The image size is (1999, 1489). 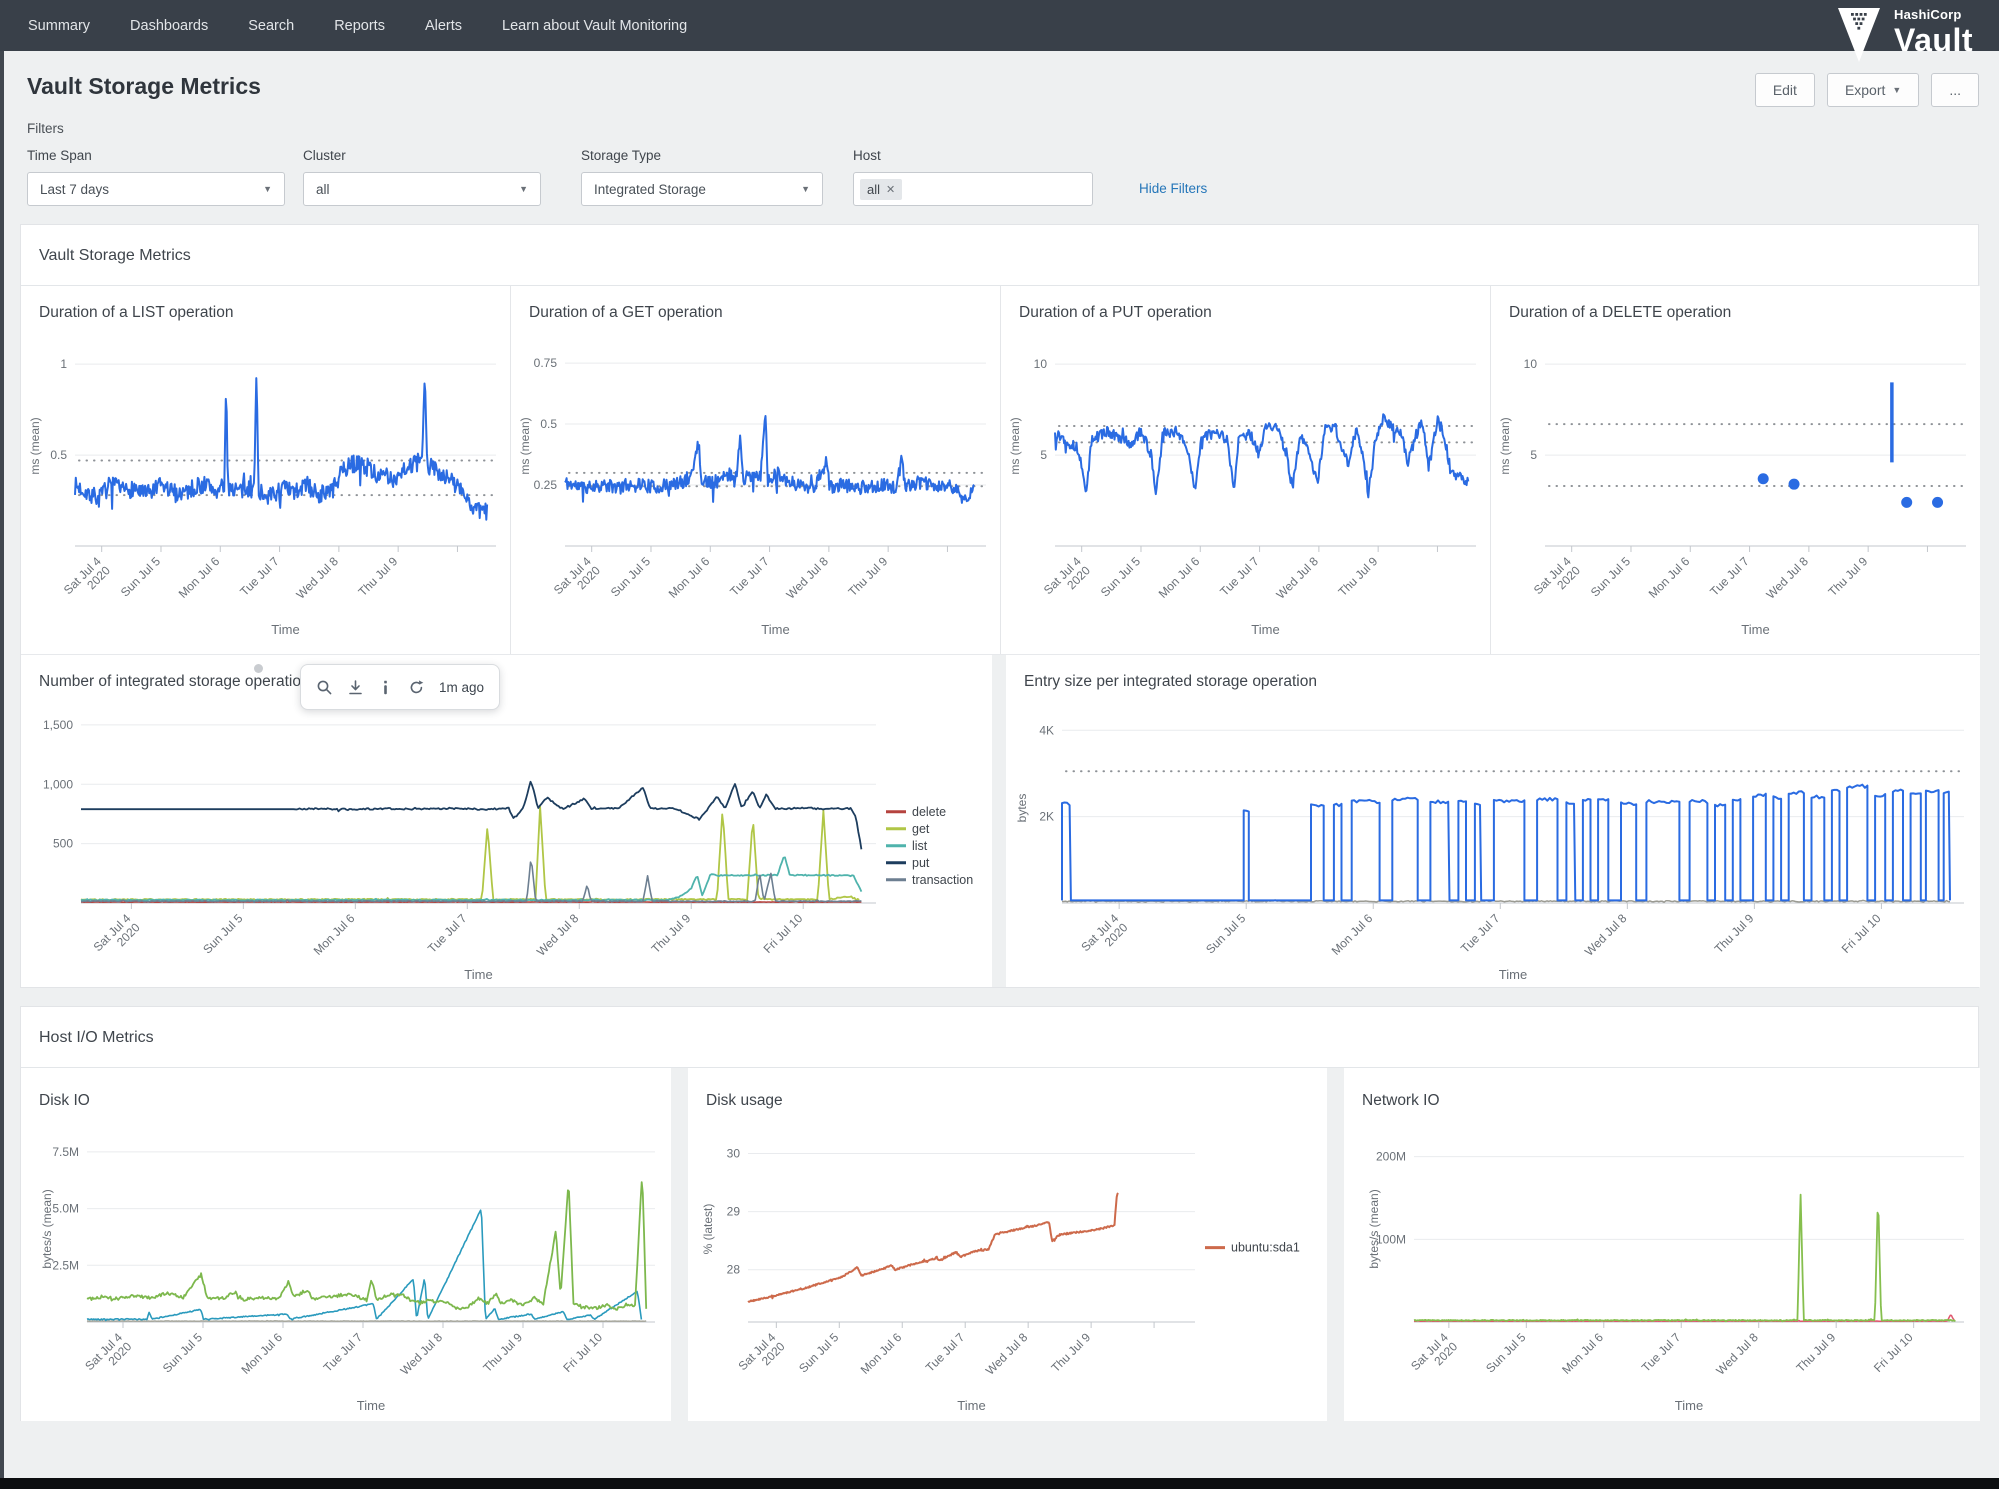 I want to click on storage-section-title: Vault Storage Metrics, so click(x=999, y=255).